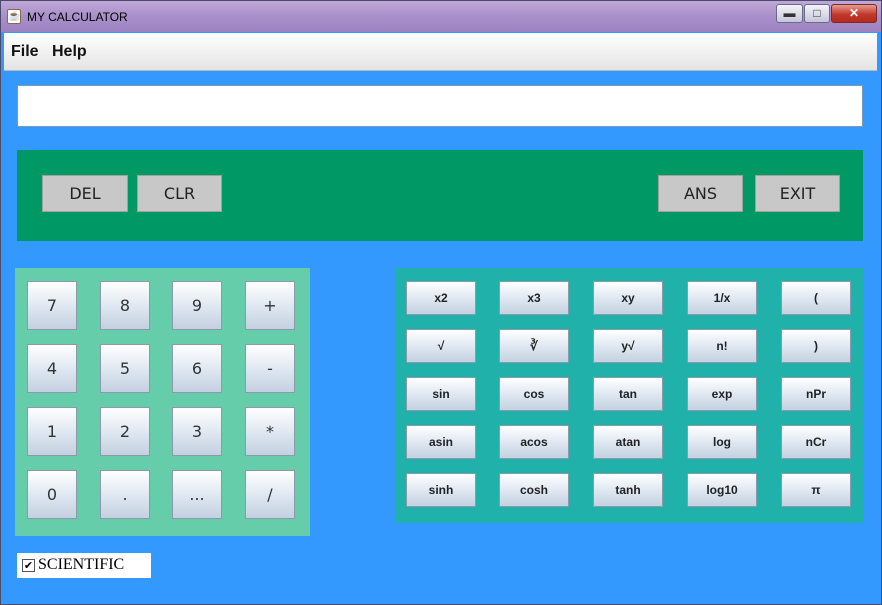 This screenshot has width=882, height=605. Describe the element at coordinates (854, 13) in the screenshot. I see `close-button: ✕` at that location.